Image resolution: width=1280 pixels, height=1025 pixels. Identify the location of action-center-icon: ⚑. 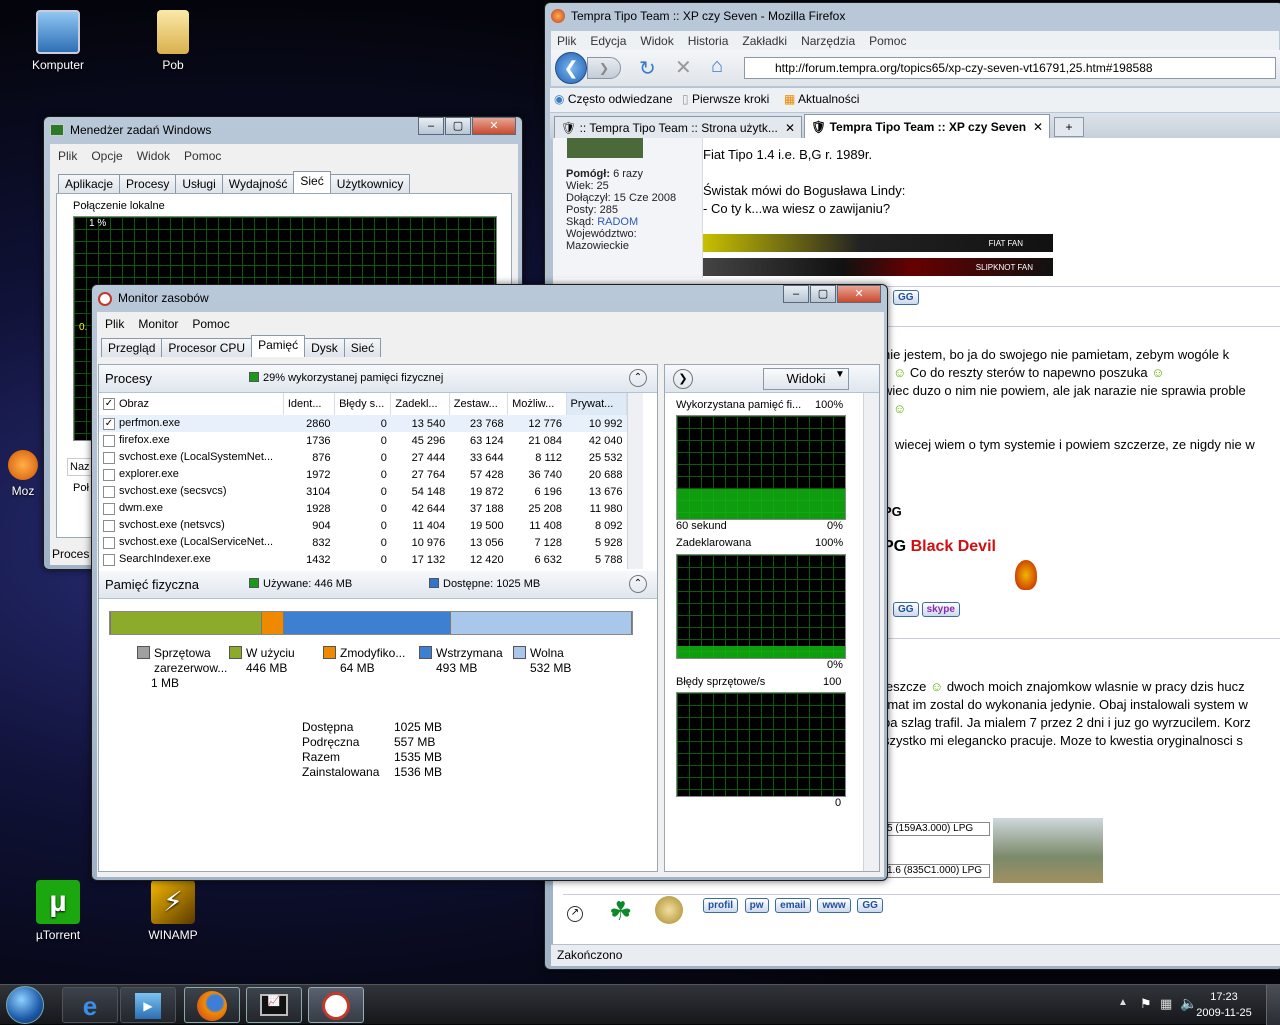
(1146, 1004).